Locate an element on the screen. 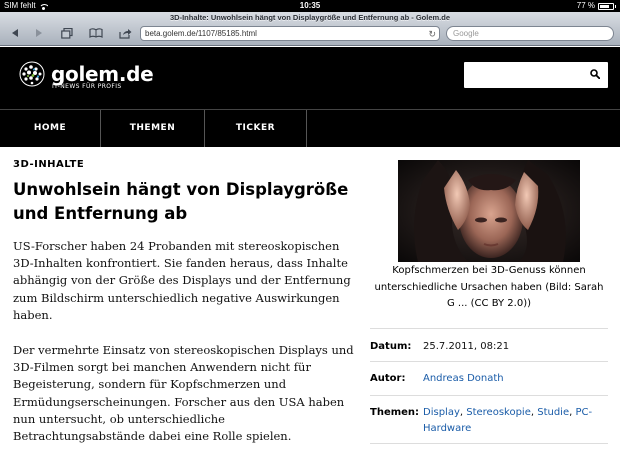 Image resolution: width=620 pixels, height=465 pixels. article-image is located at coordinates (489, 211).